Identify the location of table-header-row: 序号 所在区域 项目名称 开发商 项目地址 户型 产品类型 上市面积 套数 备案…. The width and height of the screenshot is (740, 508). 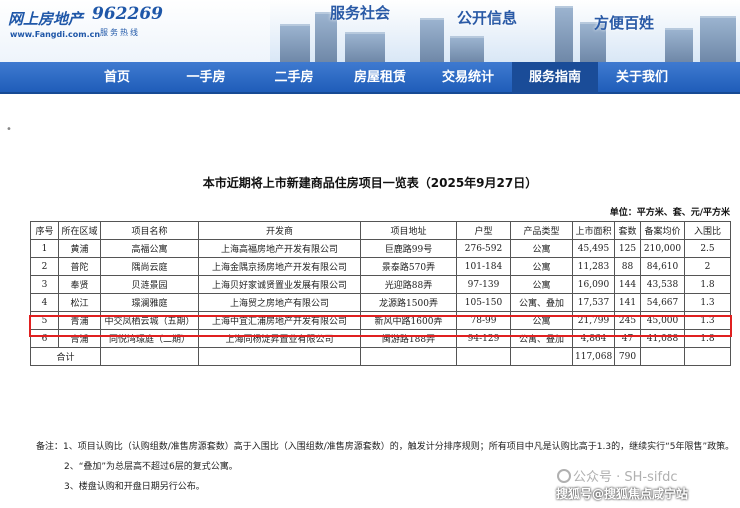
(380, 230).